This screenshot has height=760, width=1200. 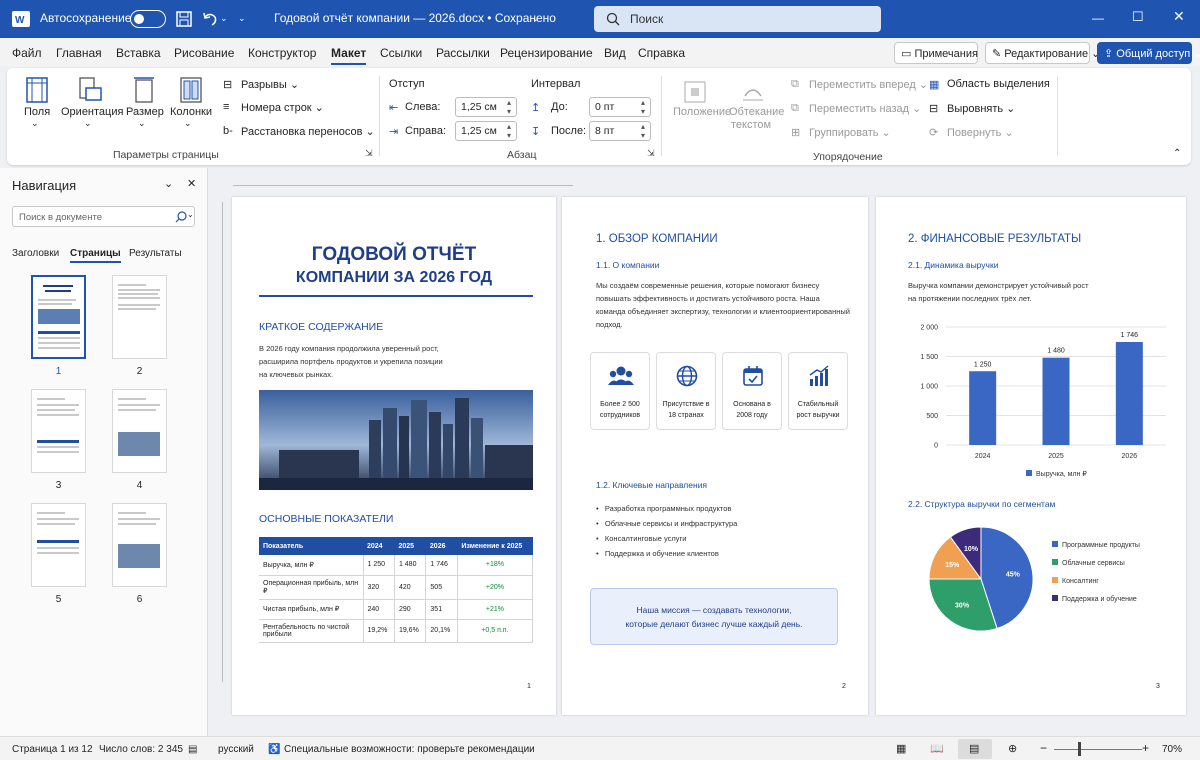 I want to click on line-numbers-button: Номера строк ⌄, so click(x=282, y=107).